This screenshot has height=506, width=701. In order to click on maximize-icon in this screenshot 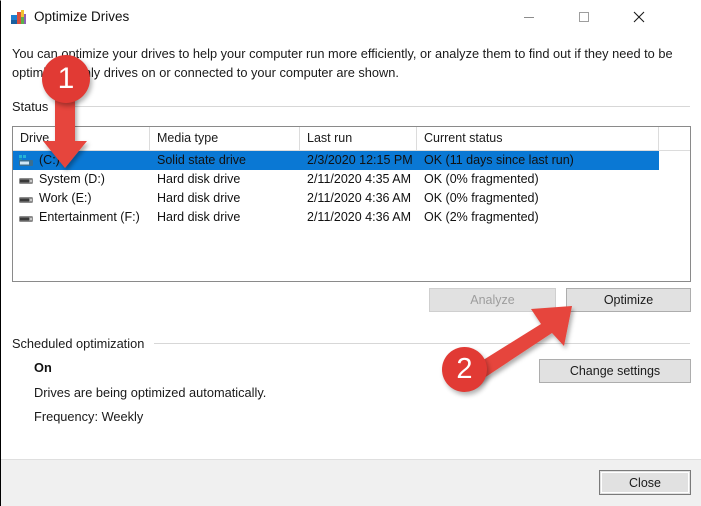, I will do `click(584, 16)`.